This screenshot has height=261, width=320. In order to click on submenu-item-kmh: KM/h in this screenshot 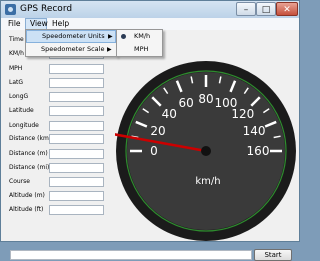, I will do `click(139, 36)`.